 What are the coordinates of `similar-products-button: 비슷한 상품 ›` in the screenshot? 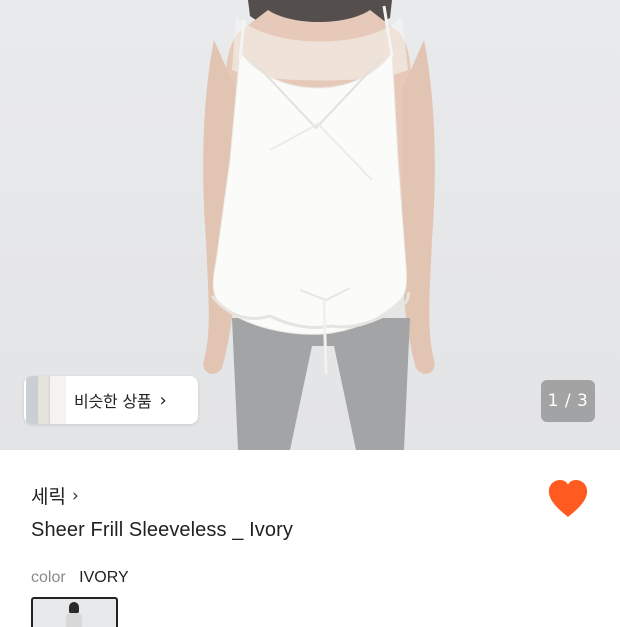 It's located at (111, 400).